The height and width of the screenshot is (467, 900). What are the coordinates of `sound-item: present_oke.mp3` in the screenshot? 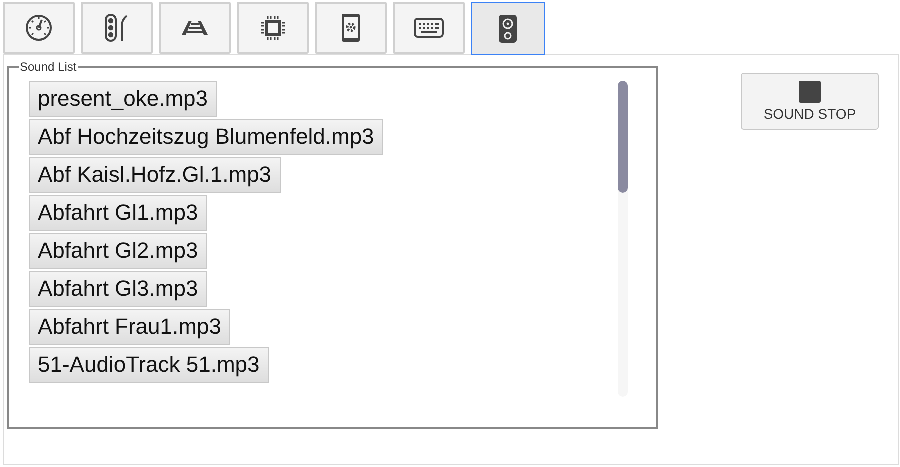 It's located at (123, 99).